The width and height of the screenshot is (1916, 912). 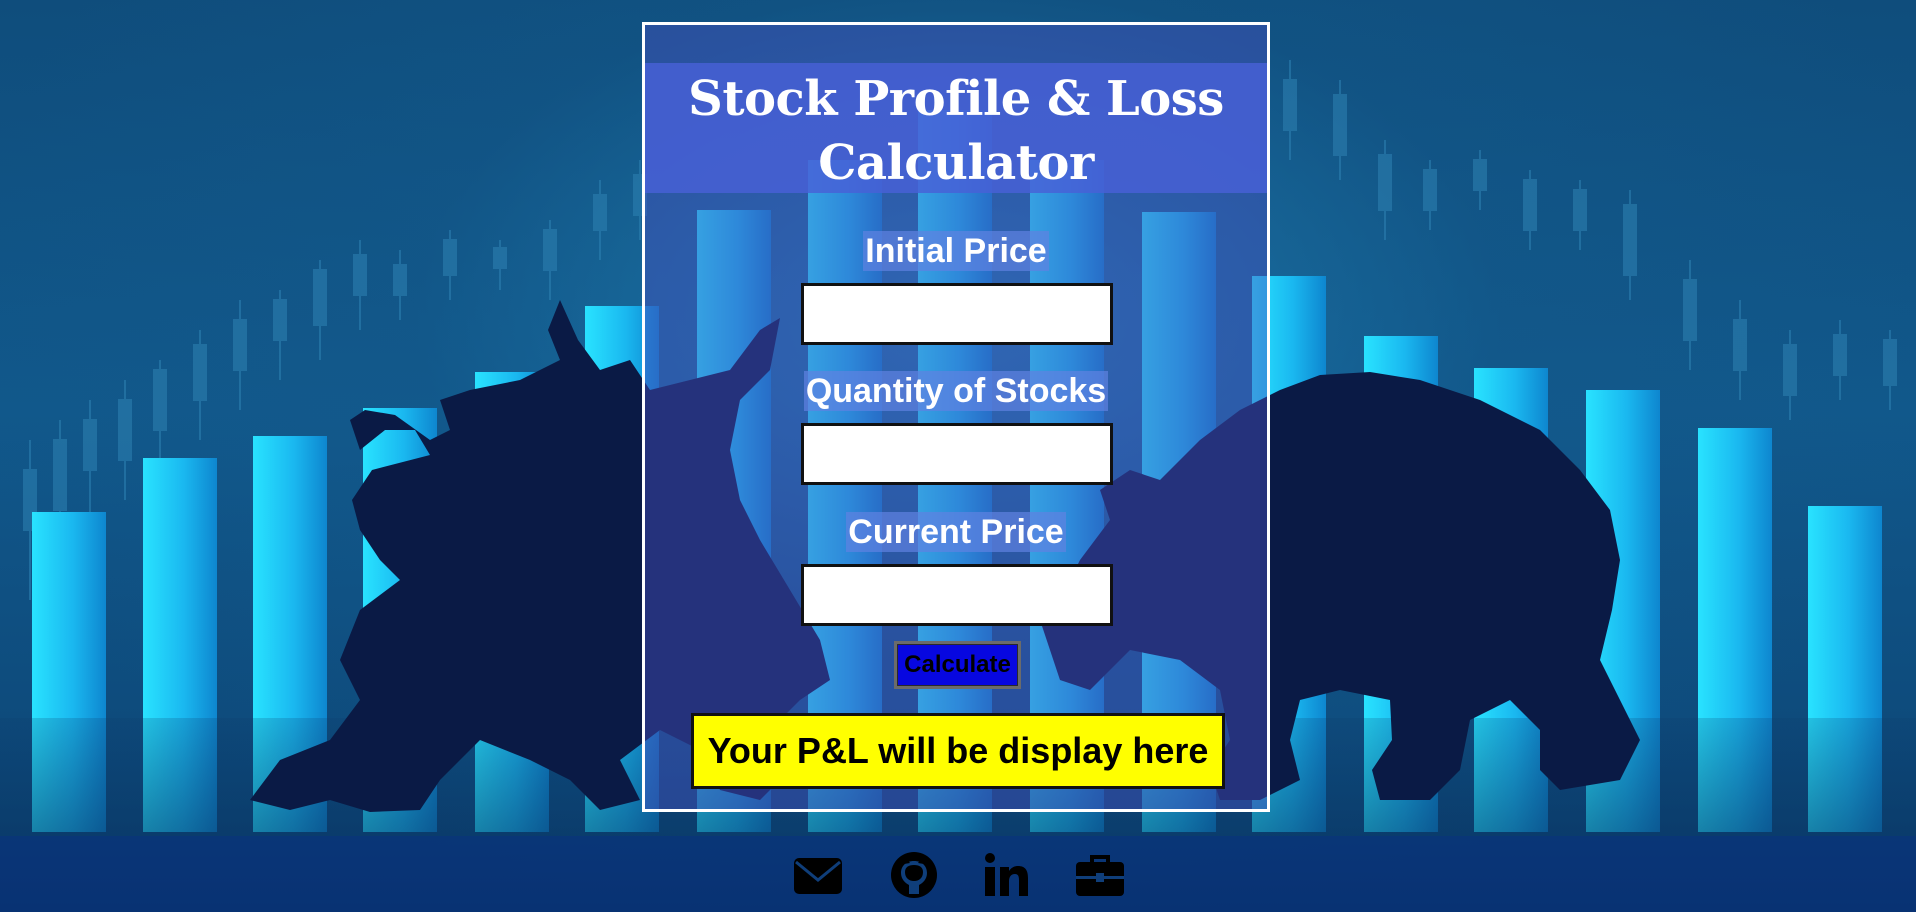 I want to click on page-title: Stock Profile & Loss Calculator, so click(x=956, y=131).